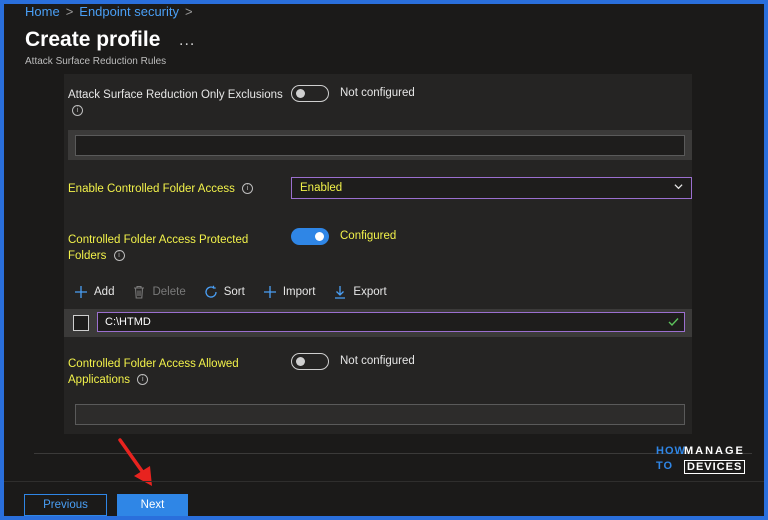 The width and height of the screenshot is (768, 520). What do you see at coordinates (714, 451) in the screenshot?
I see `logo-manage: MANAGE` at bounding box center [714, 451].